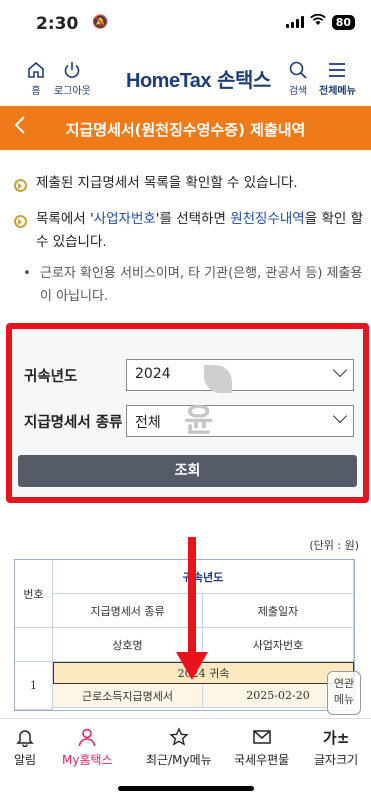 The height and width of the screenshot is (800, 371). I want to click on home-icon, so click(36, 69).